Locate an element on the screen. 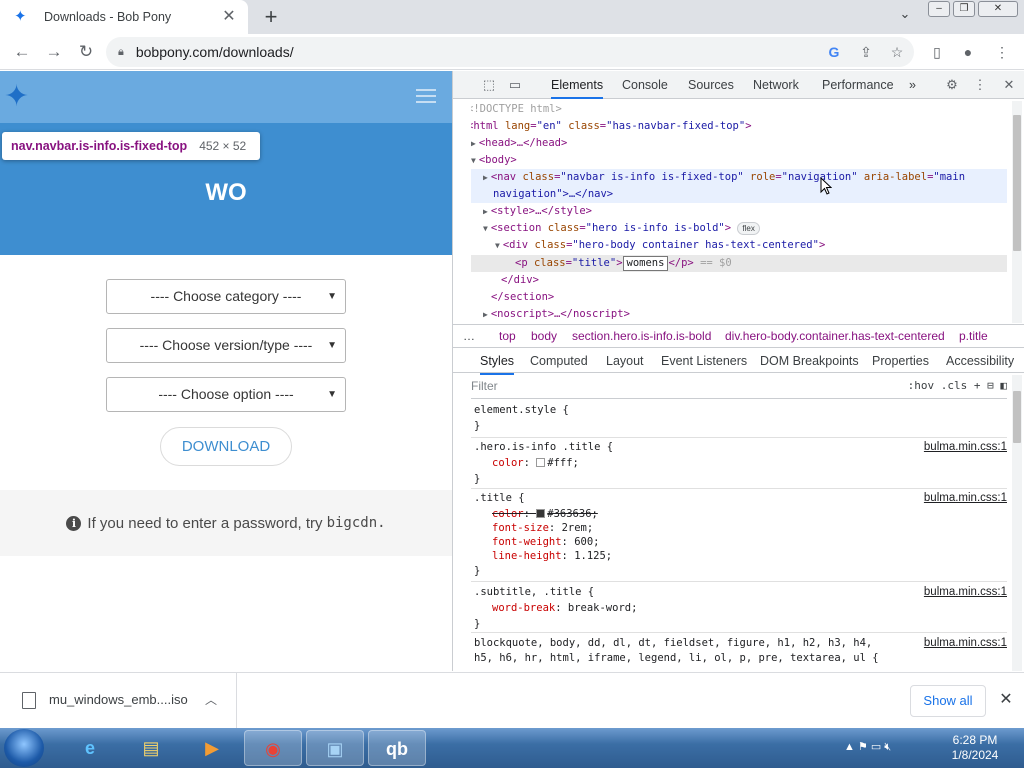 This screenshot has height=768, width=1024. tab-computed: Computed is located at coordinates (559, 361).